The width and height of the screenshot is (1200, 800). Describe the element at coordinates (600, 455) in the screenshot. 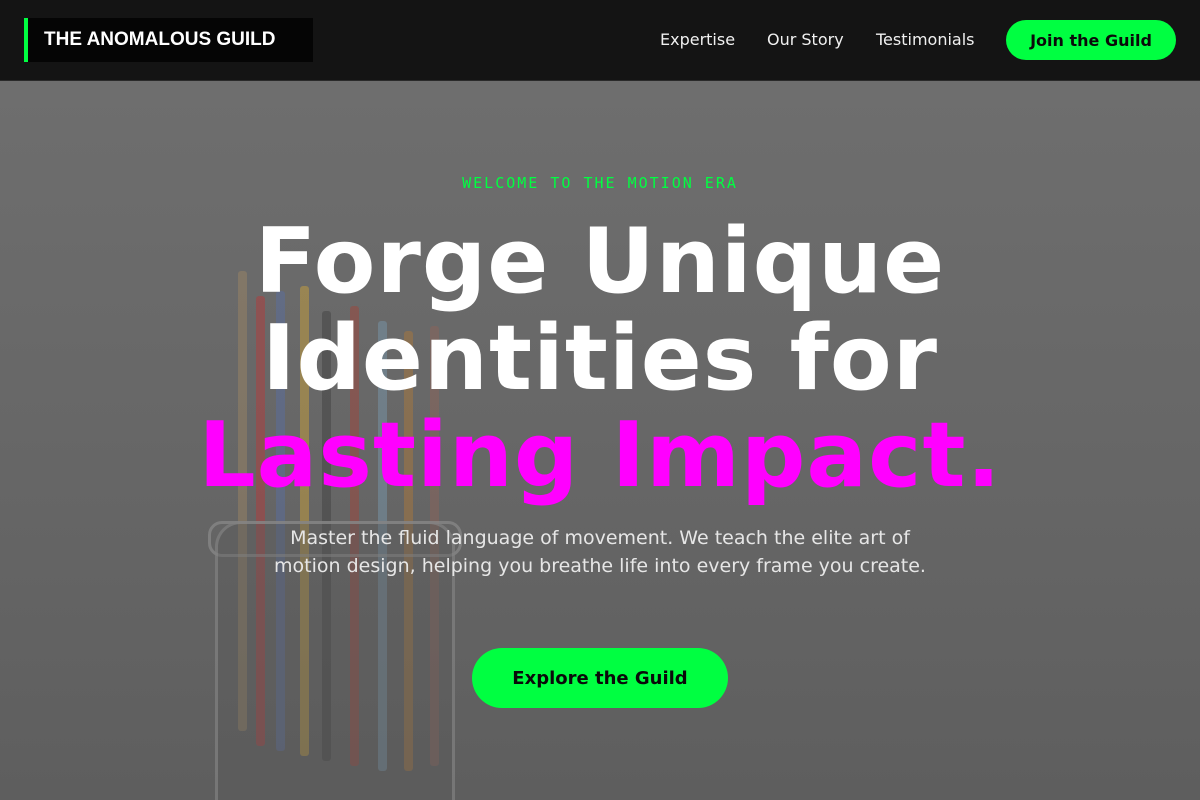

I see `headline-accent: Lasting Impact.` at that location.